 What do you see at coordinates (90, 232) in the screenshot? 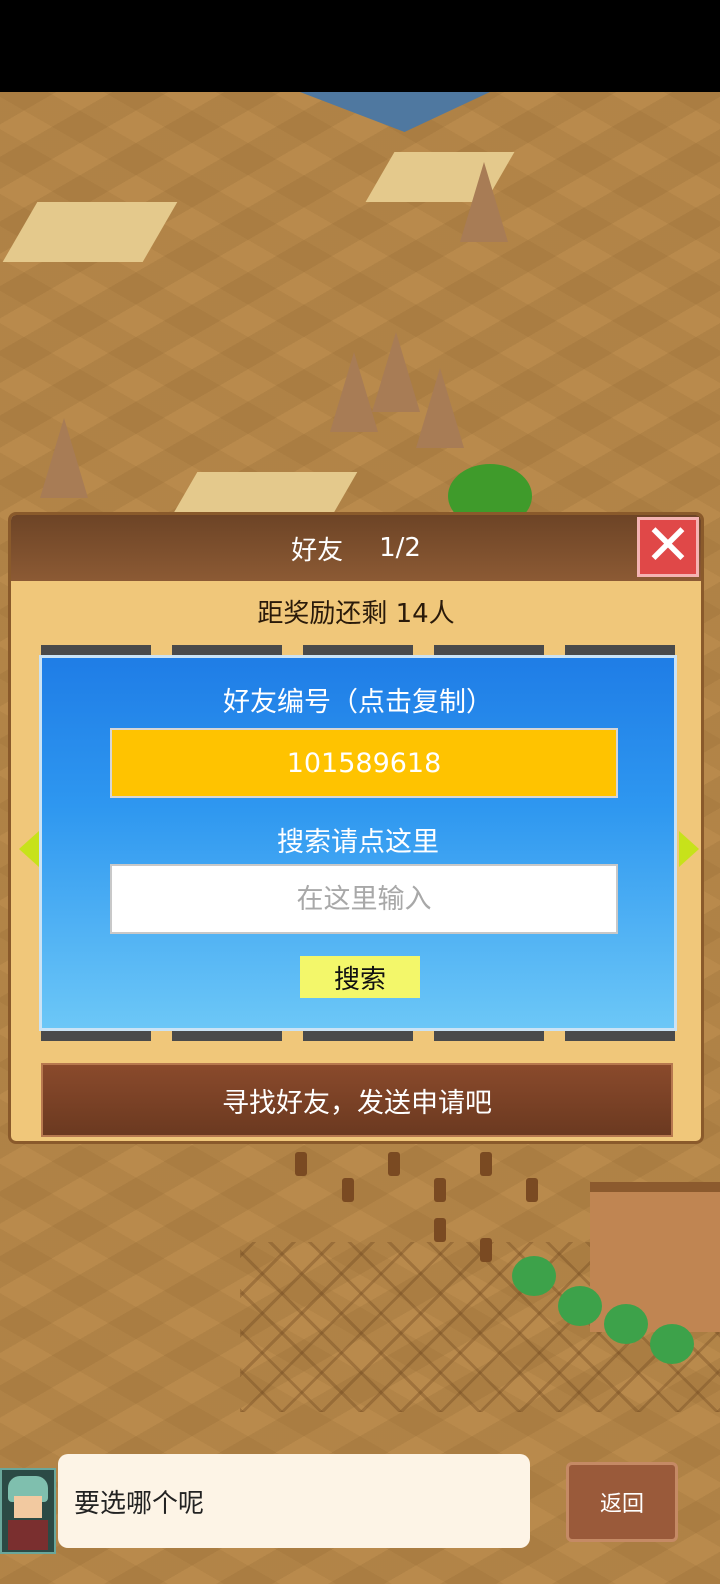
I see `sand-patch` at bounding box center [90, 232].